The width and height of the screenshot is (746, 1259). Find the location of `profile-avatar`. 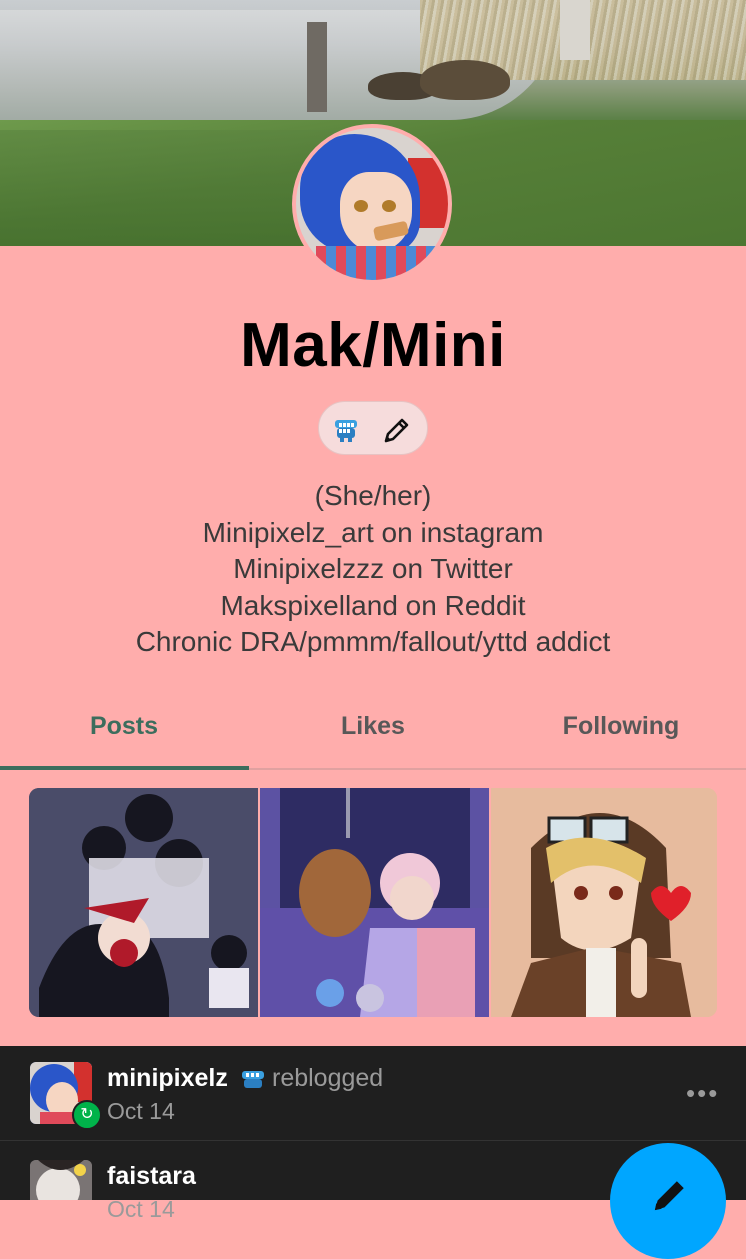

profile-avatar is located at coordinates (372, 204).